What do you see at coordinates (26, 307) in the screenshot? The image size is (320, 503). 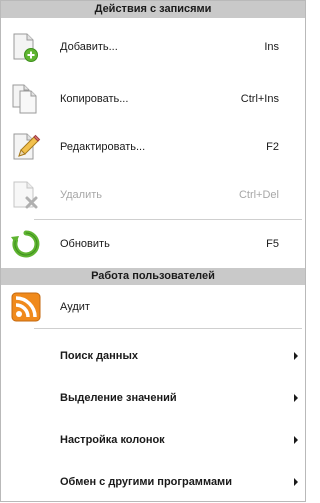 I see `rss-icon` at bounding box center [26, 307].